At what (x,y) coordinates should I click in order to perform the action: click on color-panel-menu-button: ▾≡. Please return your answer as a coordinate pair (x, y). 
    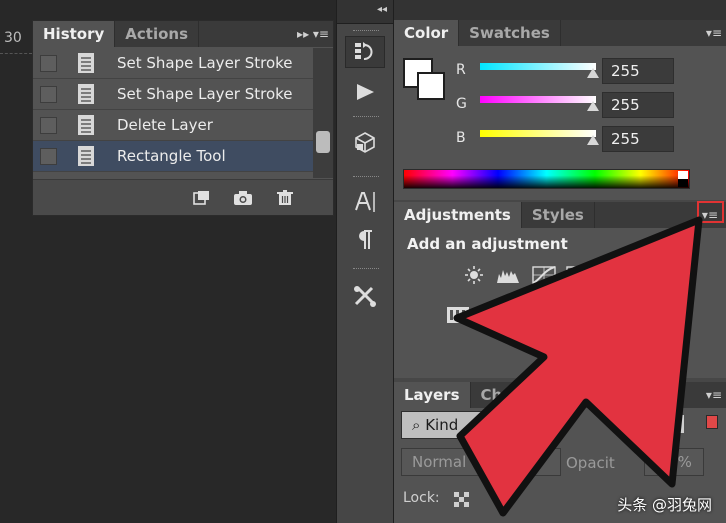
    Looking at the image, I should click on (714, 33).